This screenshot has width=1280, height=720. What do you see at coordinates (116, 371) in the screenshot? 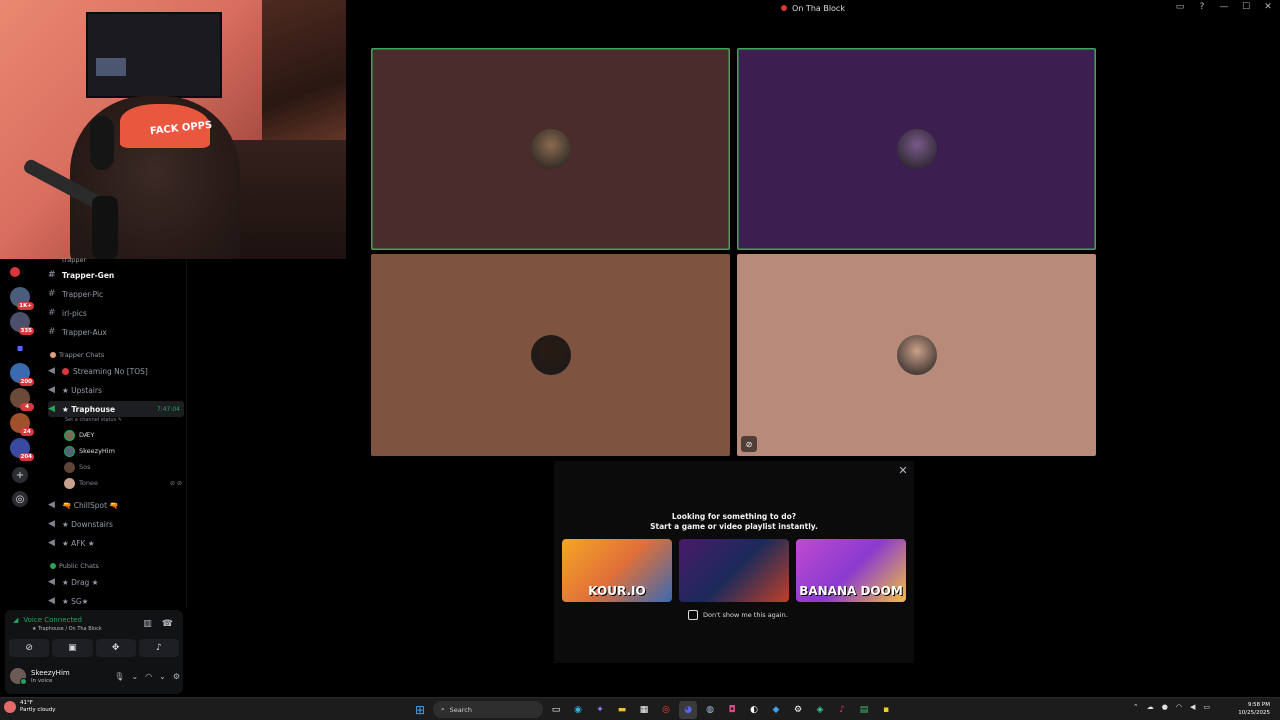
I see `channel-streaming: ◀ Streaming No [TOS]` at bounding box center [116, 371].